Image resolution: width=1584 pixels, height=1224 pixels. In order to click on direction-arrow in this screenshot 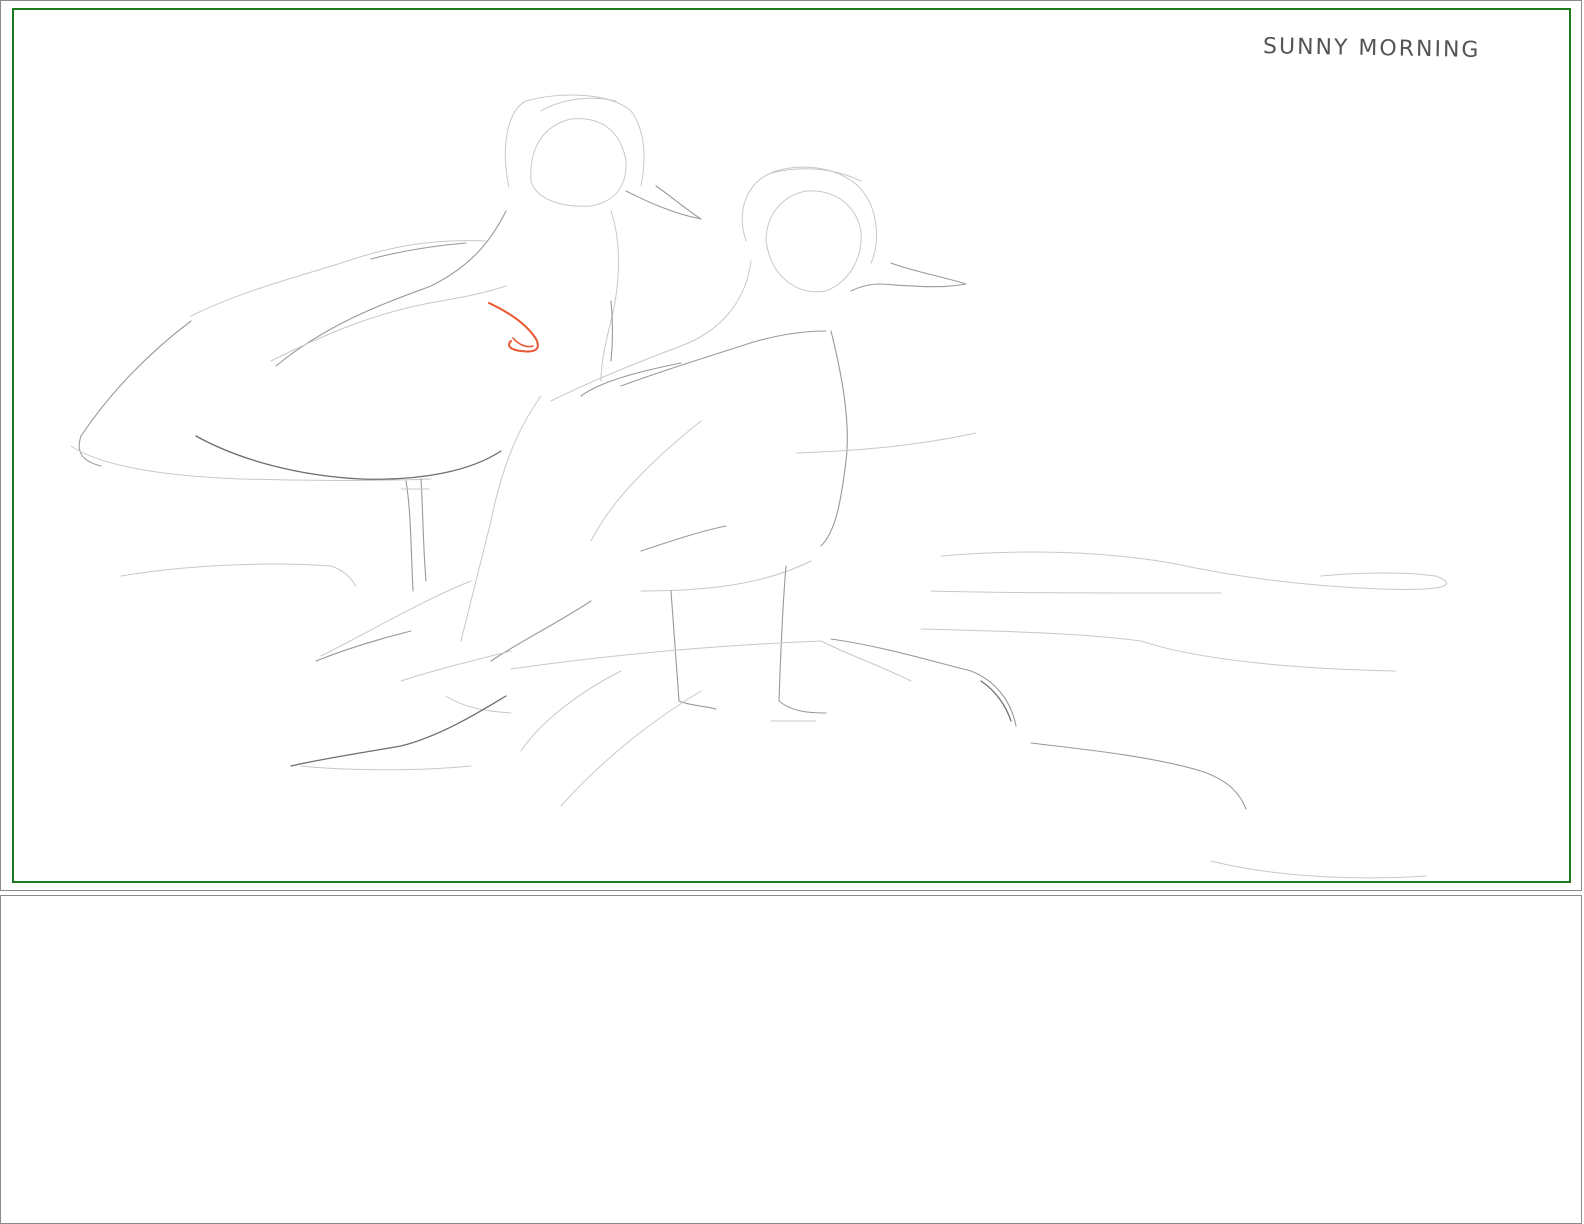, I will do `click(513, 327)`.